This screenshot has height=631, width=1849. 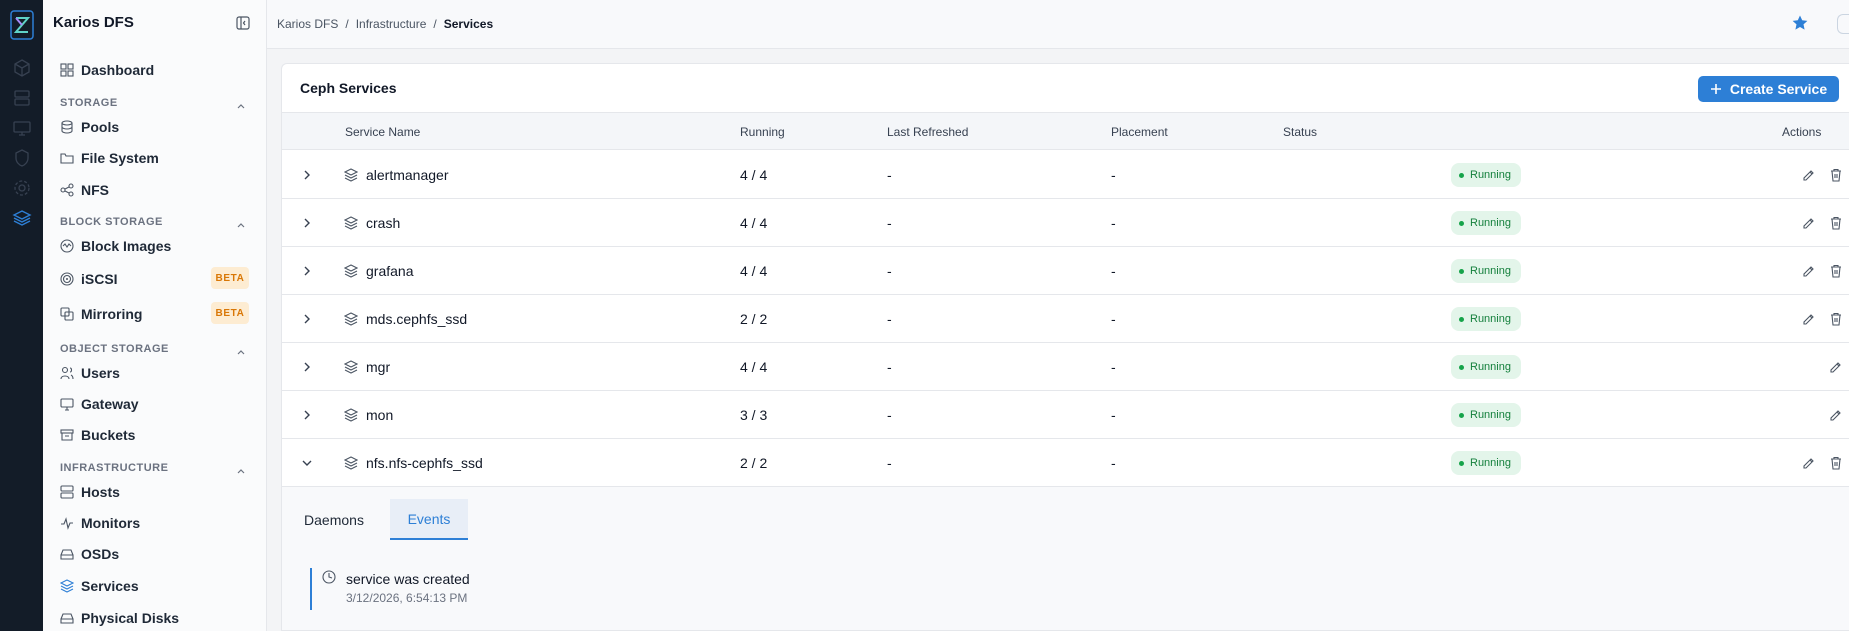 I want to click on sidebar-item-monitors: Monitors, so click(x=100, y=523).